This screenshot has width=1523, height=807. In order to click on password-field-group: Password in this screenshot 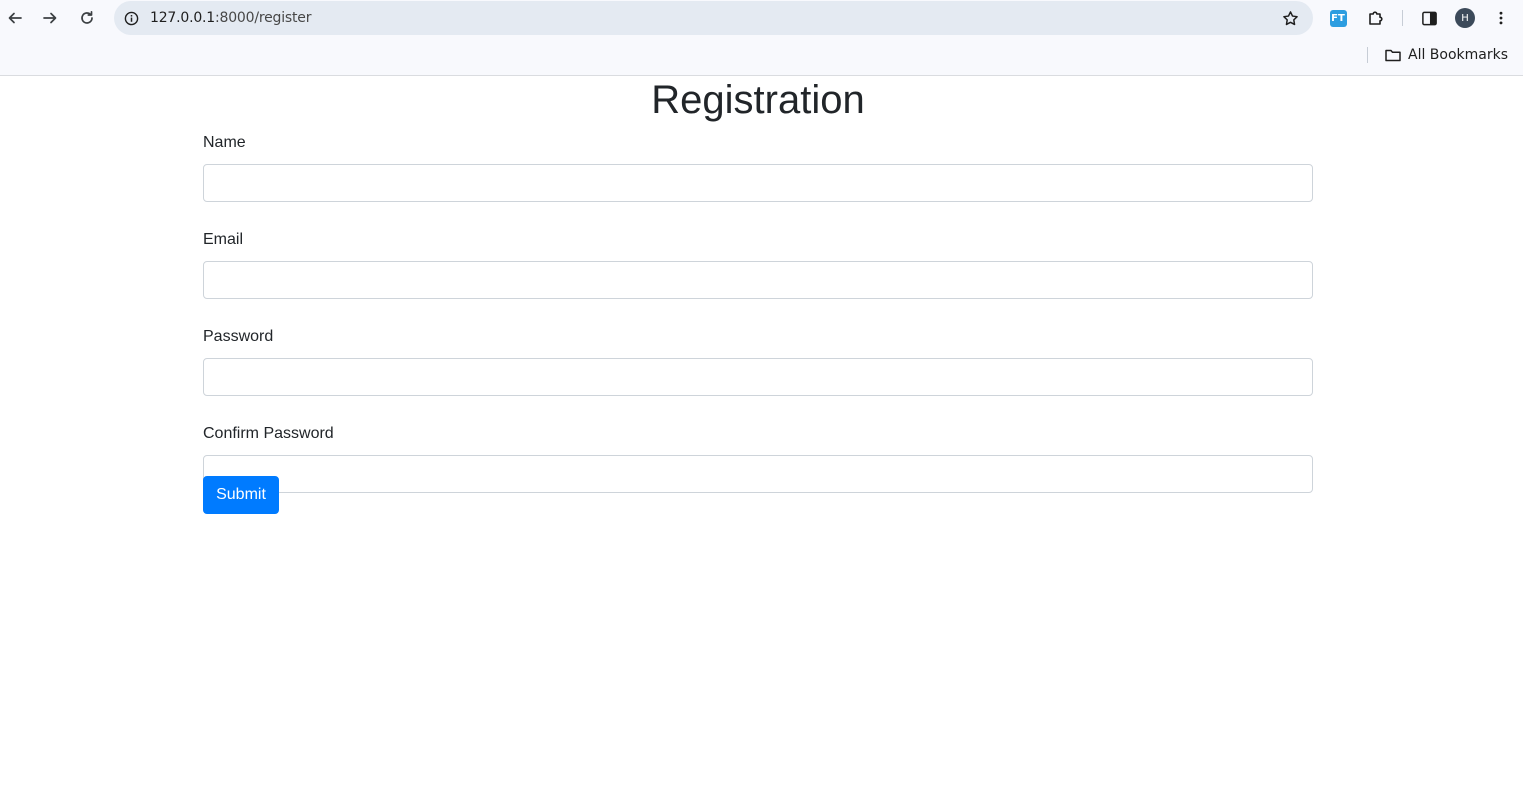, I will do `click(758, 361)`.